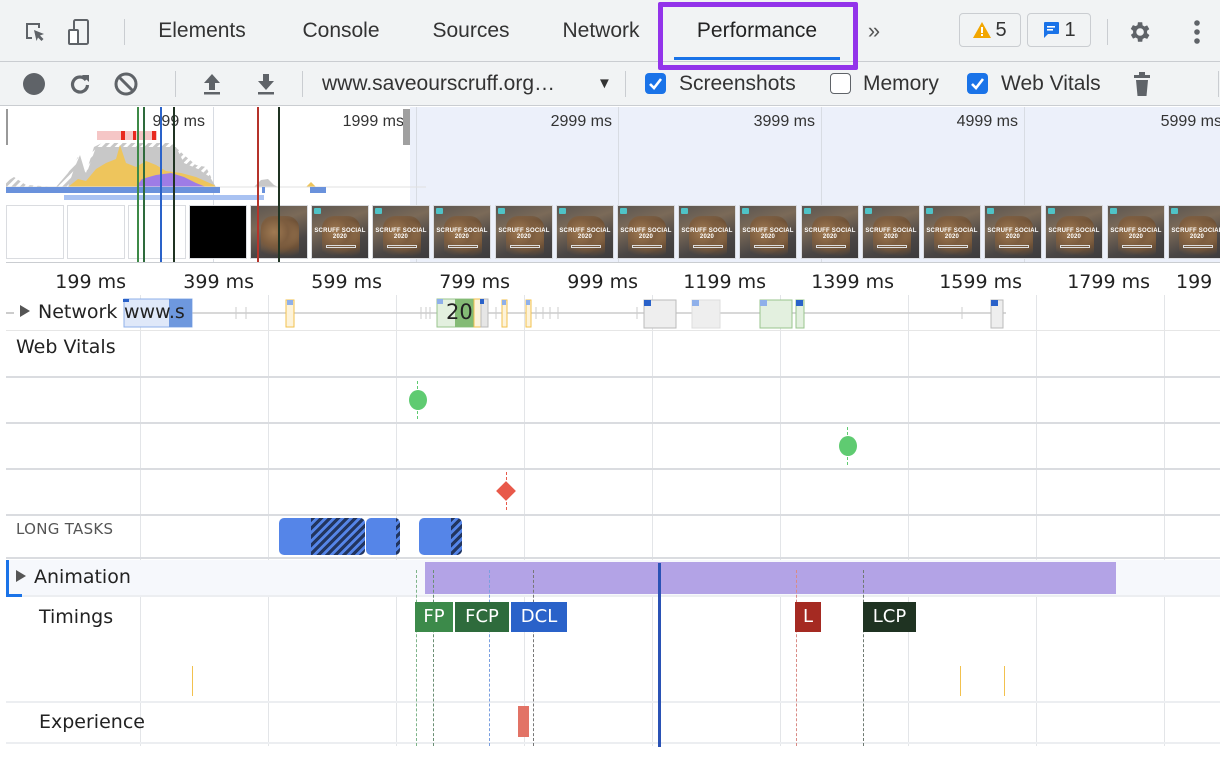 This screenshot has width=1220, height=766. What do you see at coordinates (76, 617) in the screenshot?
I see `timings-track-label: Timings` at bounding box center [76, 617].